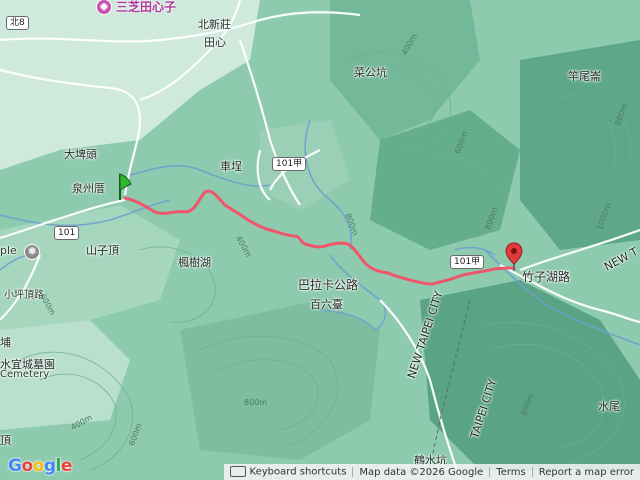  What do you see at coordinates (67, 233) in the screenshot?
I see `route-shield-101: 101` at bounding box center [67, 233].